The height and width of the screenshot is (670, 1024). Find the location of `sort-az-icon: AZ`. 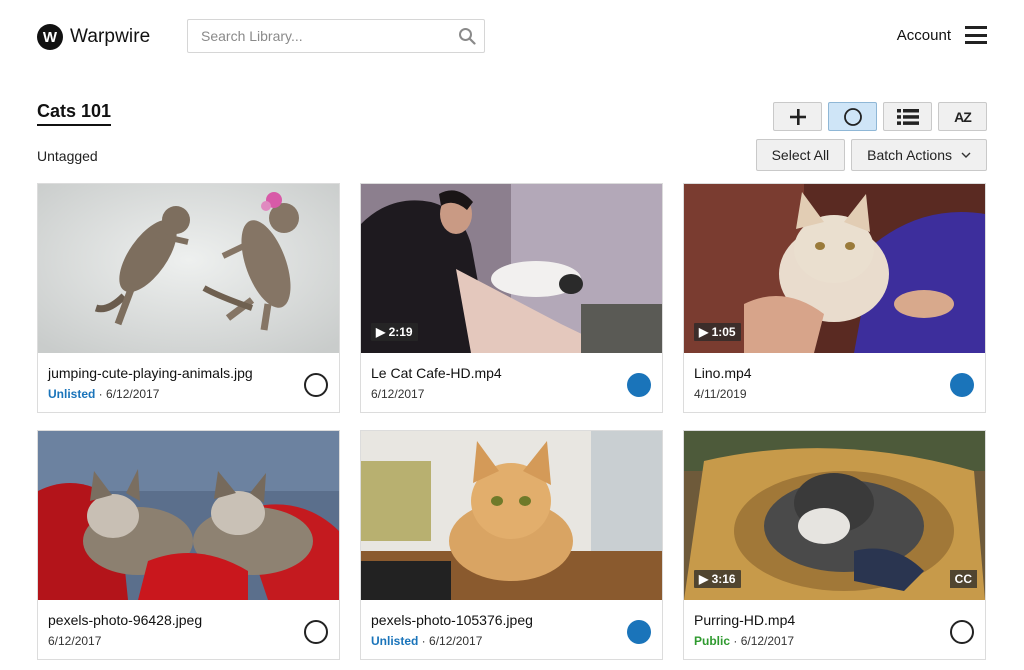

sort-az-icon: AZ is located at coordinates (963, 116).